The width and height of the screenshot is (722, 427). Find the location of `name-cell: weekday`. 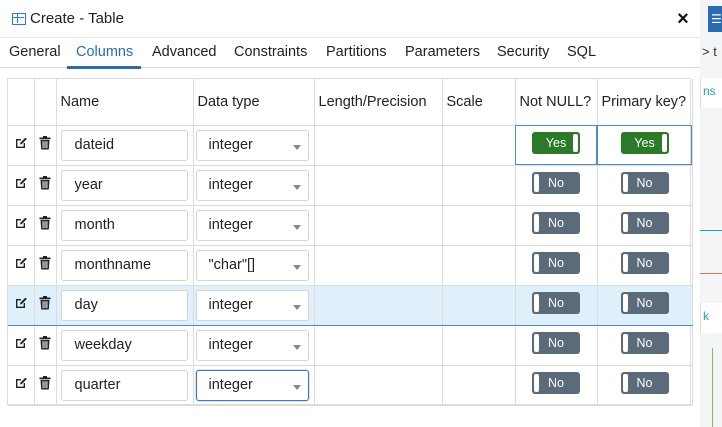

name-cell: weekday is located at coordinates (125, 345).